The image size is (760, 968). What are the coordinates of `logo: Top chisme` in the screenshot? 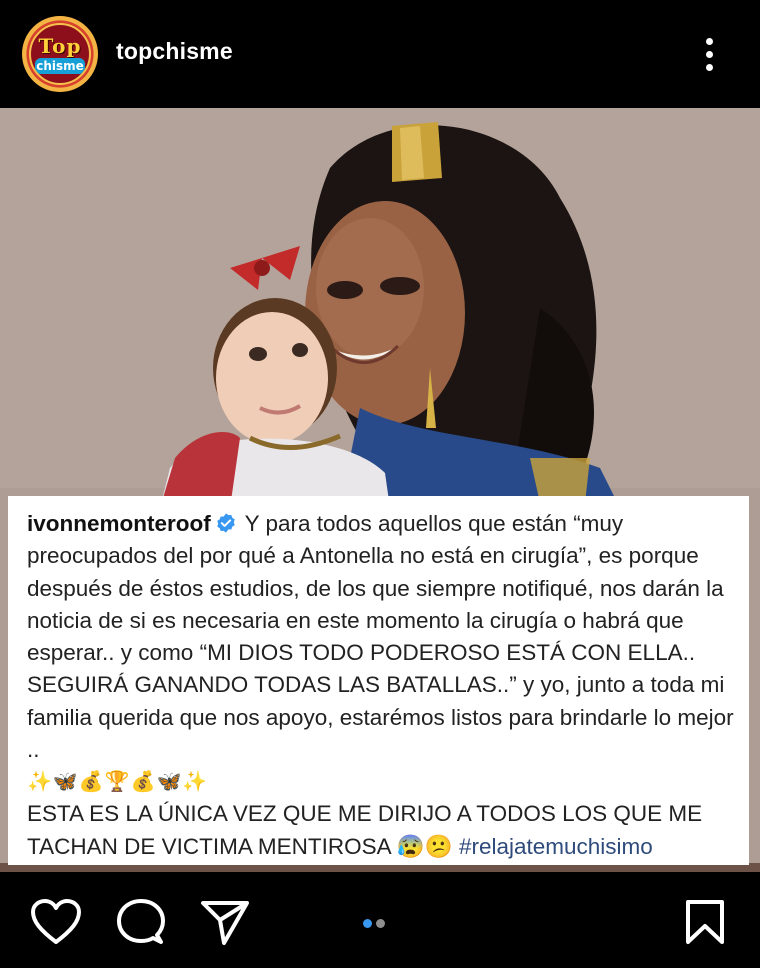 It's located at (60, 54).